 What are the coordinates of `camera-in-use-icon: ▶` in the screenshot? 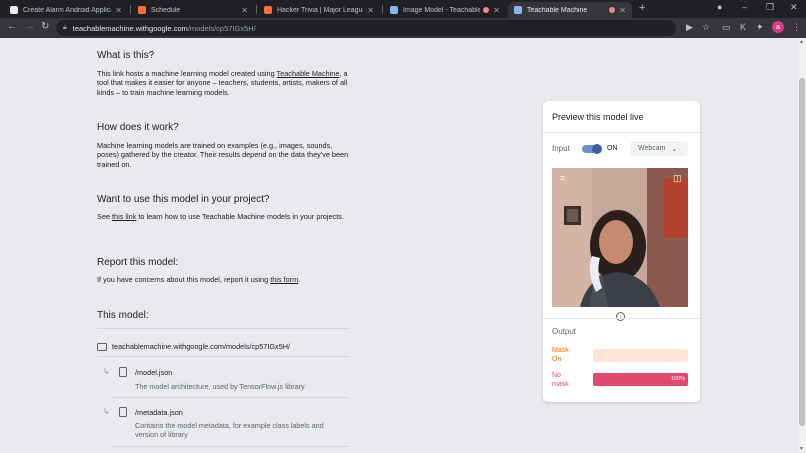 It's located at (689, 27).